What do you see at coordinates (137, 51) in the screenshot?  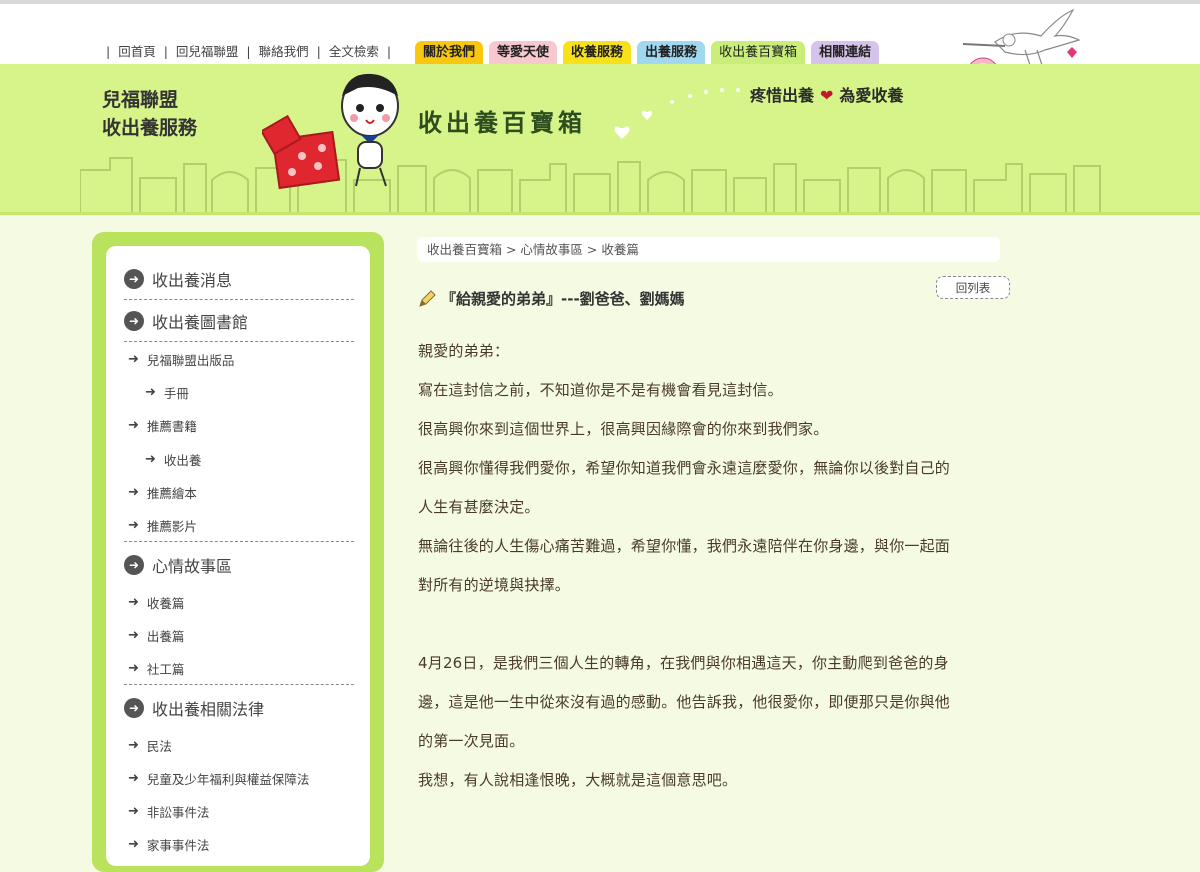 I see `home-link: 回首頁` at bounding box center [137, 51].